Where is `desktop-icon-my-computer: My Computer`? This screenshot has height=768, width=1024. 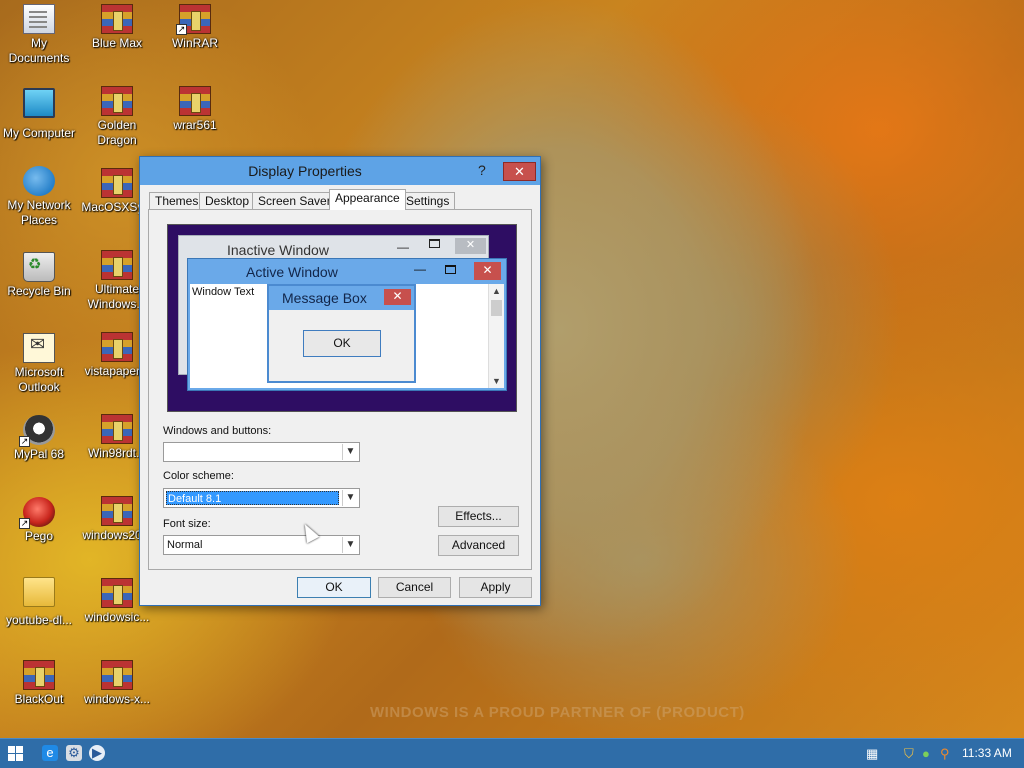
desktop-icon-my-computer: My Computer is located at coordinates (39, 114).